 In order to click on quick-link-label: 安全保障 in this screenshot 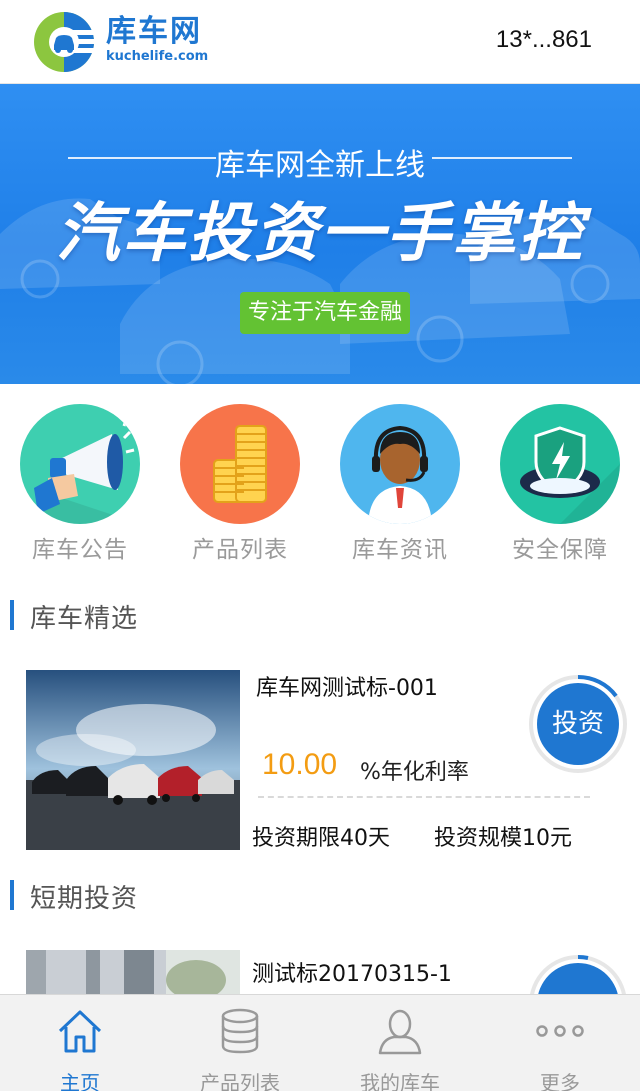, I will do `click(560, 550)`.